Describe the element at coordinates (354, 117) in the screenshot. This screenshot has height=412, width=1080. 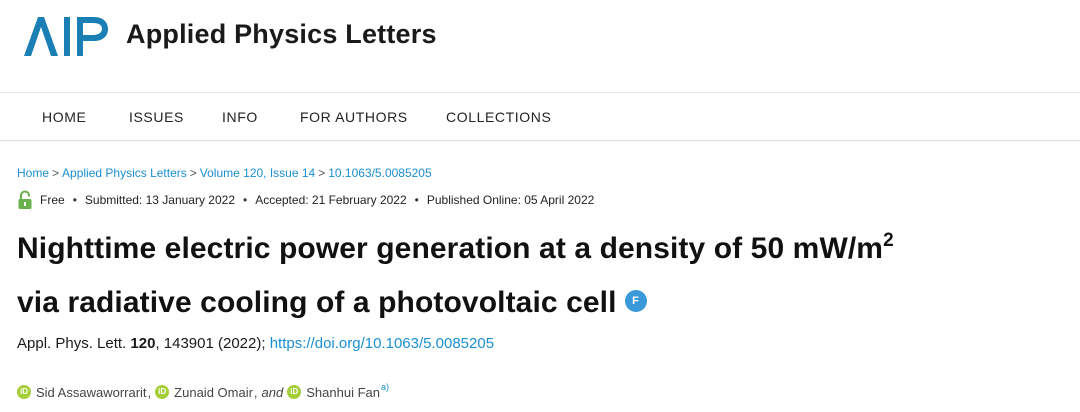
I see `nav-for-authors: FOR AUTHORS` at that location.